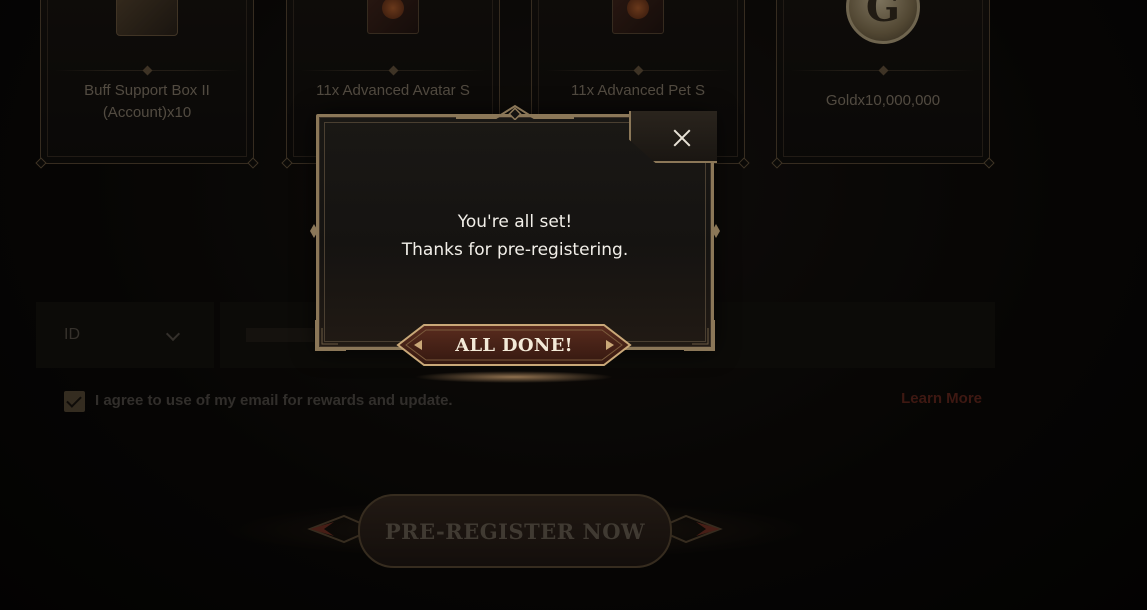 The width and height of the screenshot is (1147, 610). Describe the element at coordinates (515, 112) in the screenshot. I see `ornament-top-icon` at that location.